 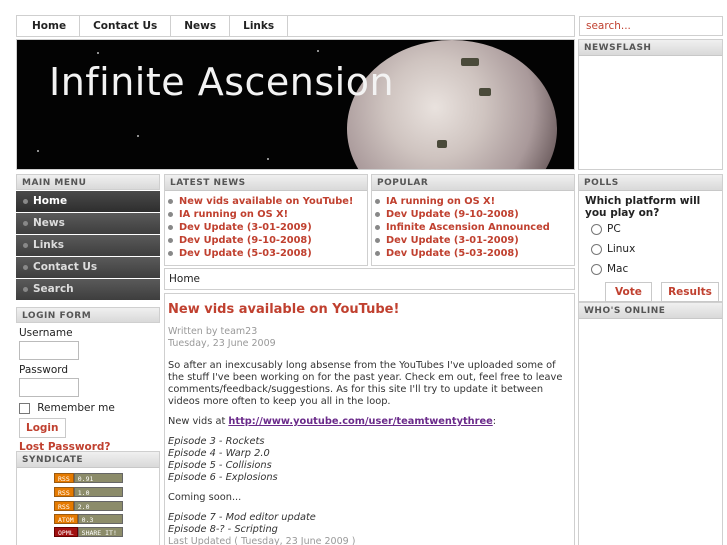 What do you see at coordinates (88, 492) in the screenshot?
I see `rss-10-feed-button: RSS 1.0` at bounding box center [88, 492].